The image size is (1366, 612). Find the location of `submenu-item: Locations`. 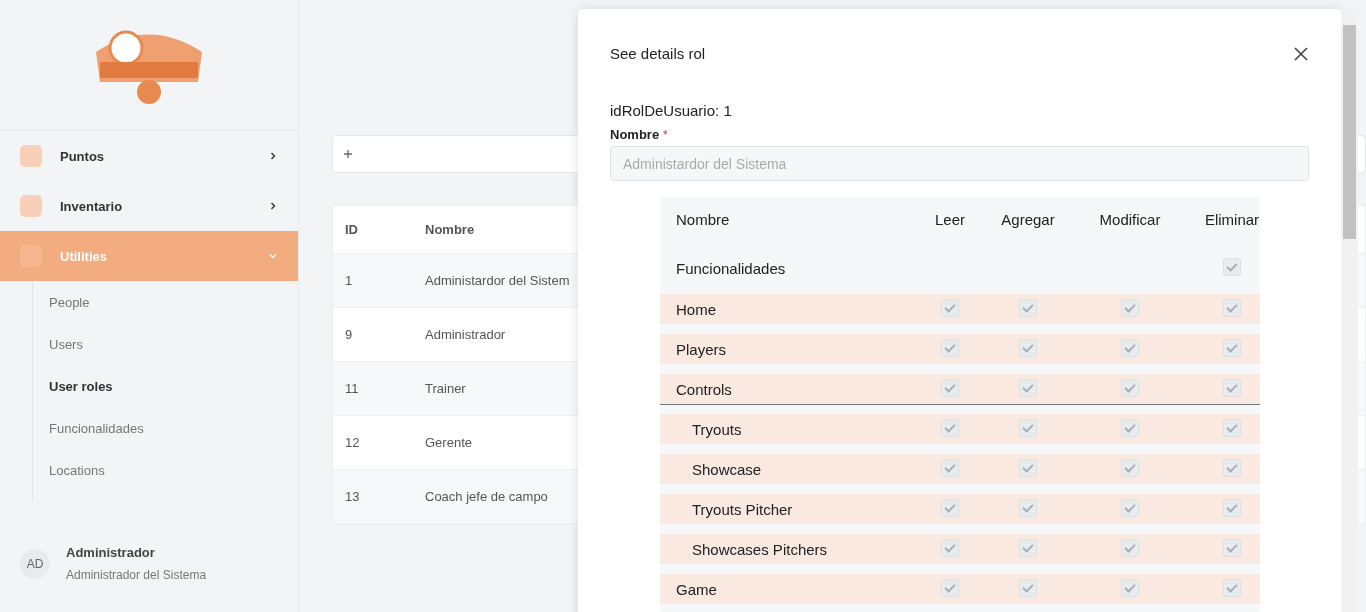

submenu-item: Locations is located at coordinates (173, 470).